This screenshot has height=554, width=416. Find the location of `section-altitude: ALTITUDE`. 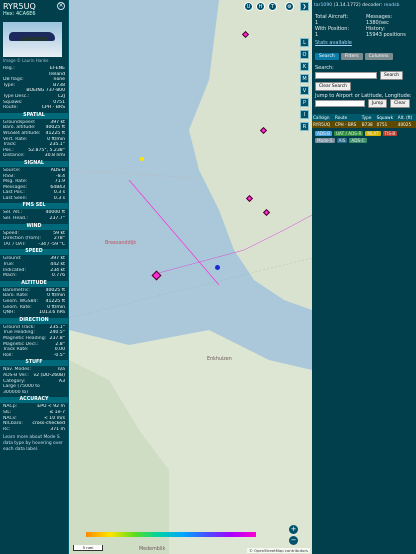

section-altitude: ALTITUDE is located at coordinates (34, 283).